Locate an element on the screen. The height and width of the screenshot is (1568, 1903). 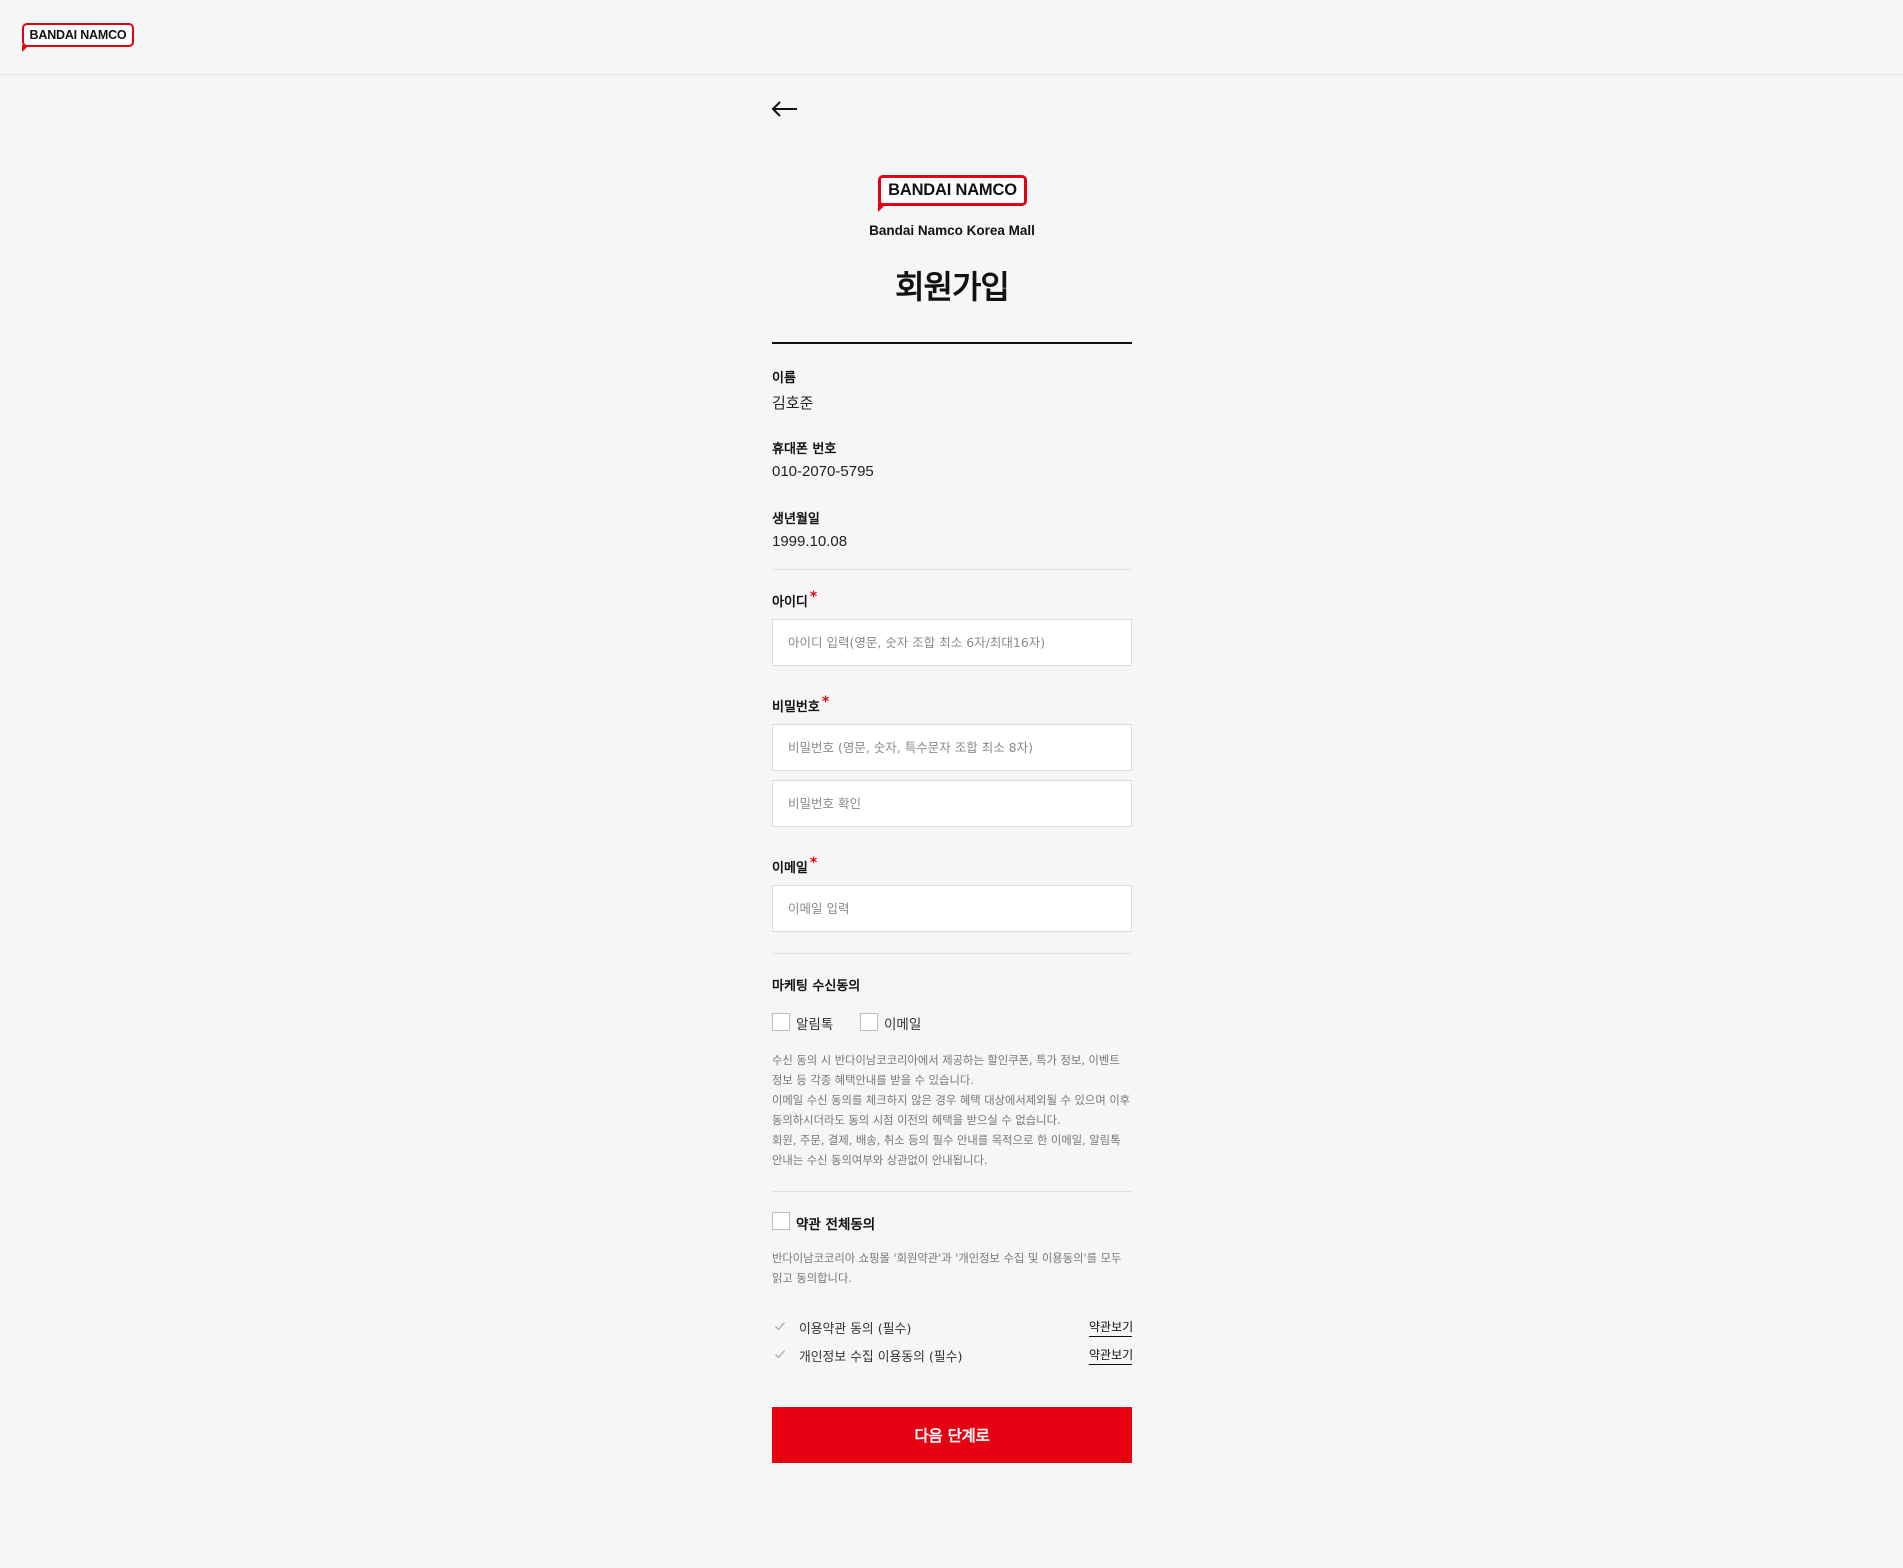
agree-all-label: 약관 전체동의 is located at coordinates (835, 1223).